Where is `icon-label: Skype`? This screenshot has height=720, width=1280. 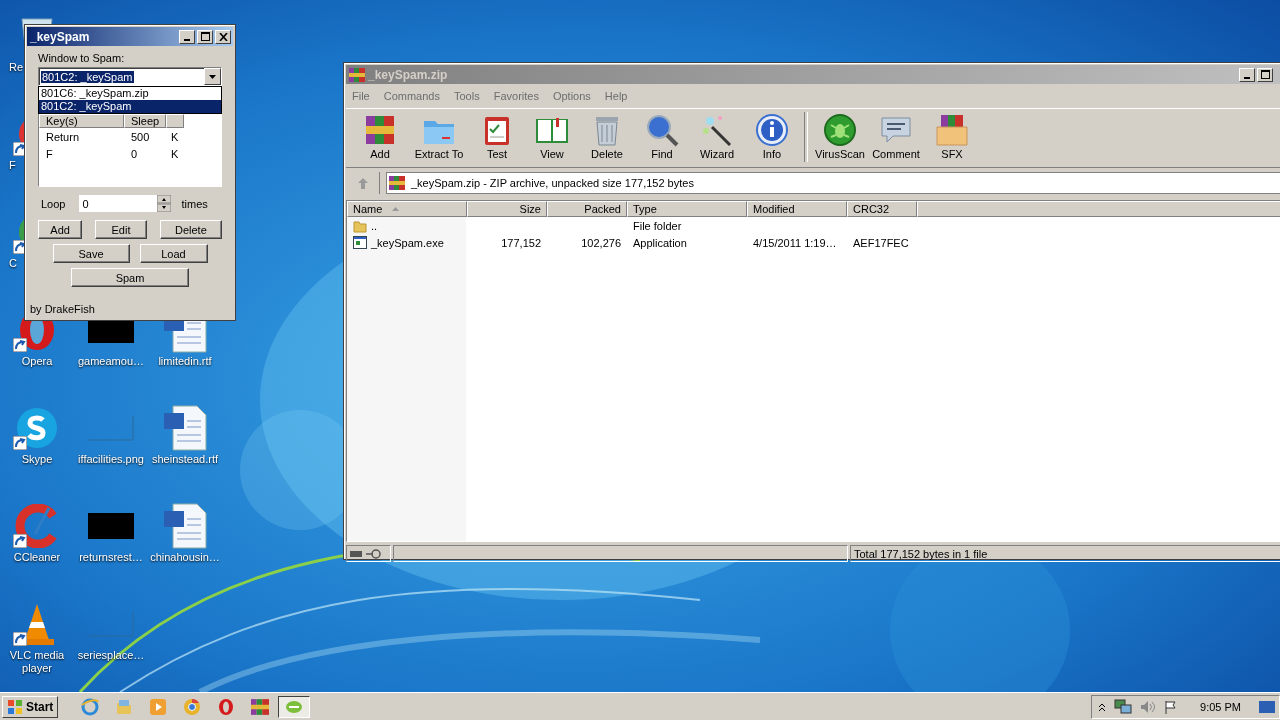
icon-label: Skype is located at coordinates (37, 459).